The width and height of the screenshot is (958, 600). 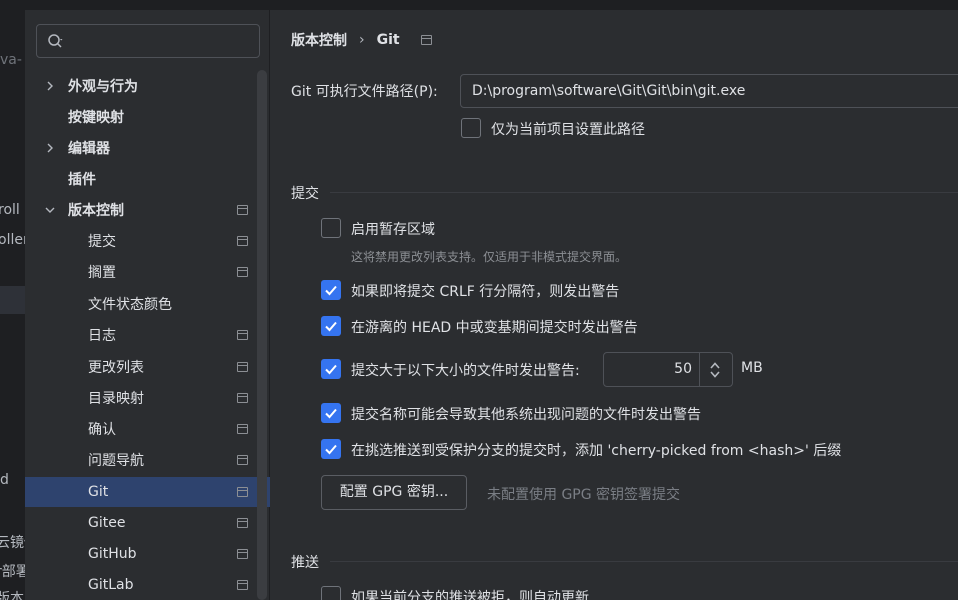 I want to click on sidebar-item-issue-navigation: 问题导航, so click(x=141, y=460).